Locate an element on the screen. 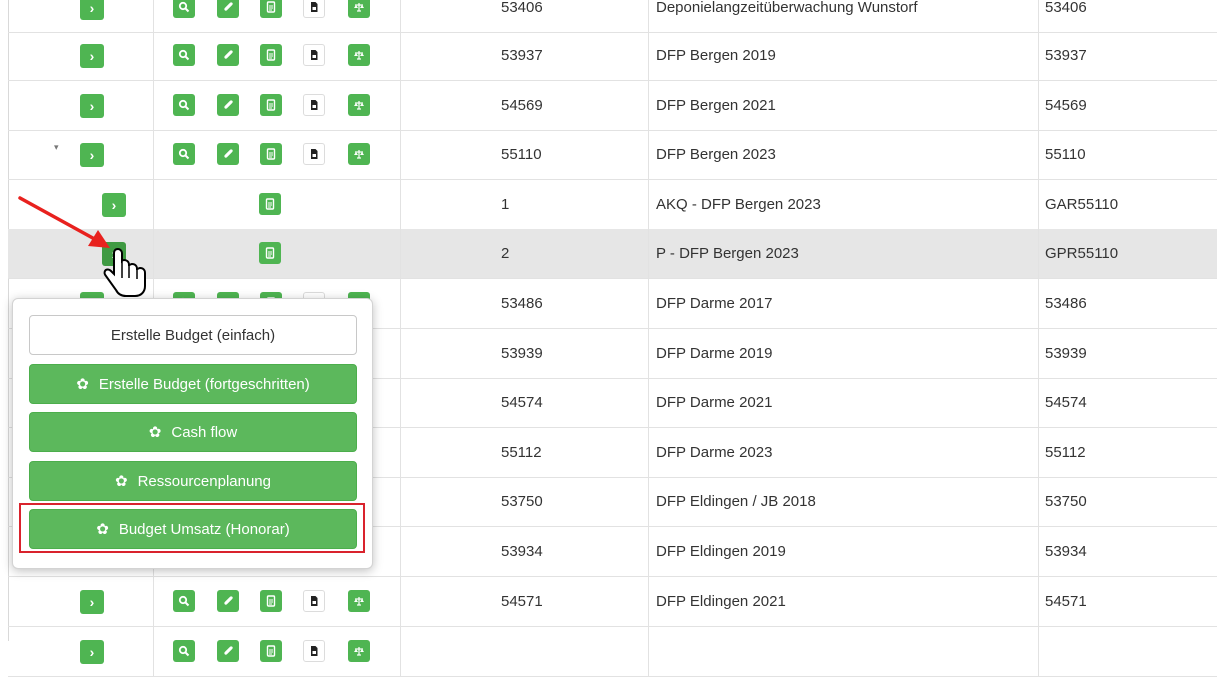  table-row: › is located at coordinates (612, 652).